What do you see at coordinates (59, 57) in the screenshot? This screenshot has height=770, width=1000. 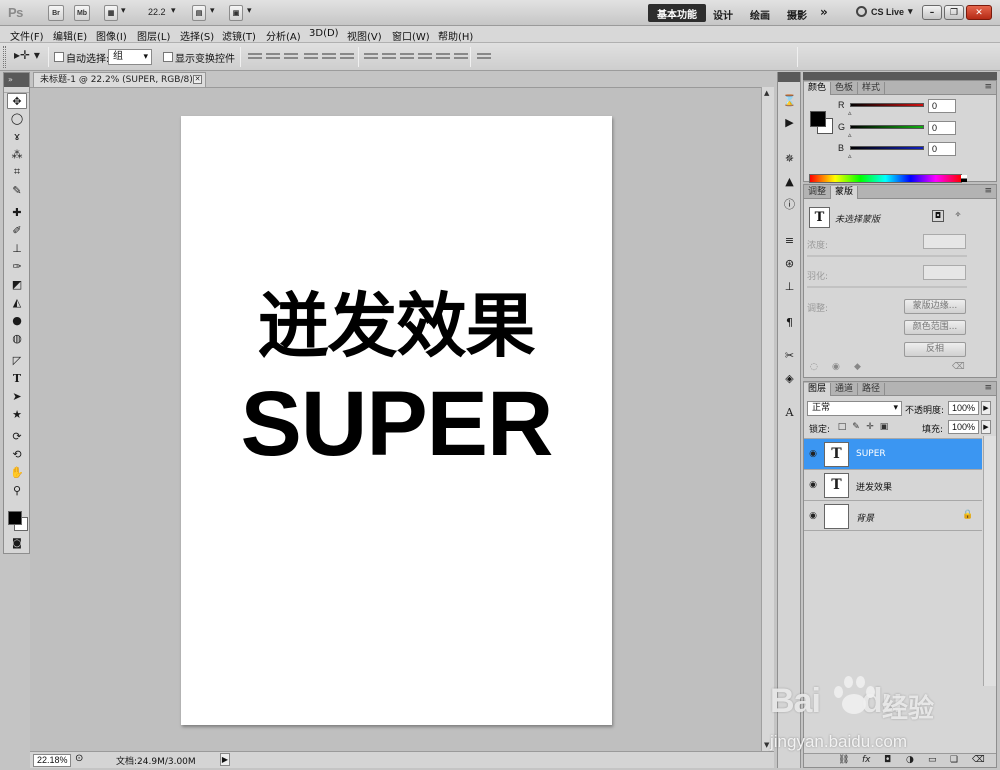 I see `auto-select-checkbox` at bounding box center [59, 57].